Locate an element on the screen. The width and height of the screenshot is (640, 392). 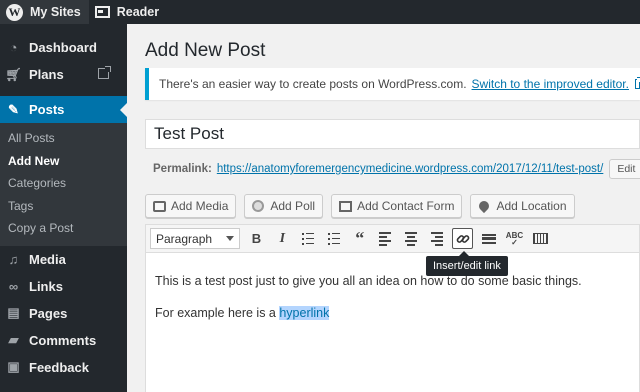
sidebar-item-feedback: ▣ Feedback is located at coordinates (63, 367).